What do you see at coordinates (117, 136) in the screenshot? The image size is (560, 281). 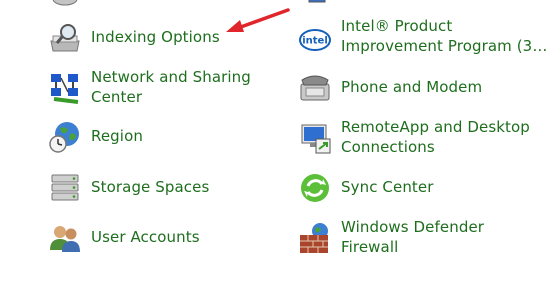 I see `region-label: Region` at bounding box center [117, 136].